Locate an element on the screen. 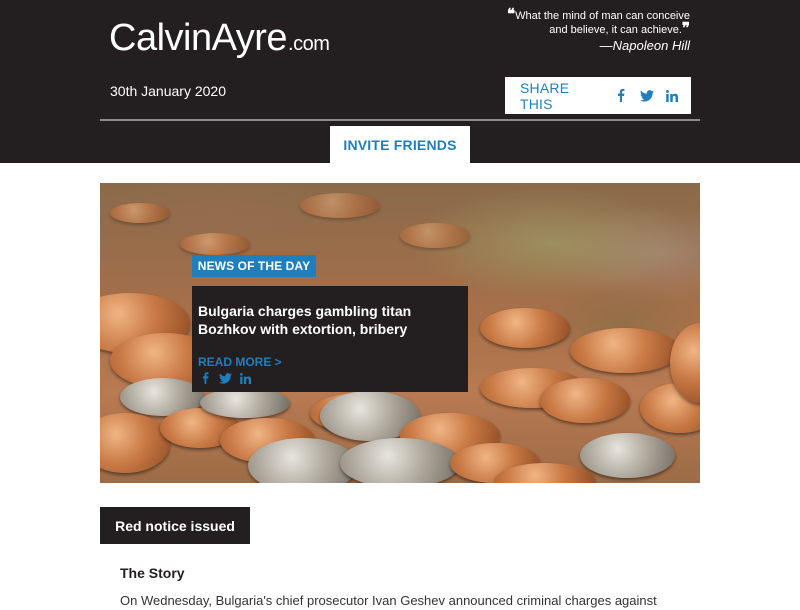 Image resolution: width=800 pixels, height=610 pixels. open-quote-icon: ❝ is located at coordinates (511, 14).